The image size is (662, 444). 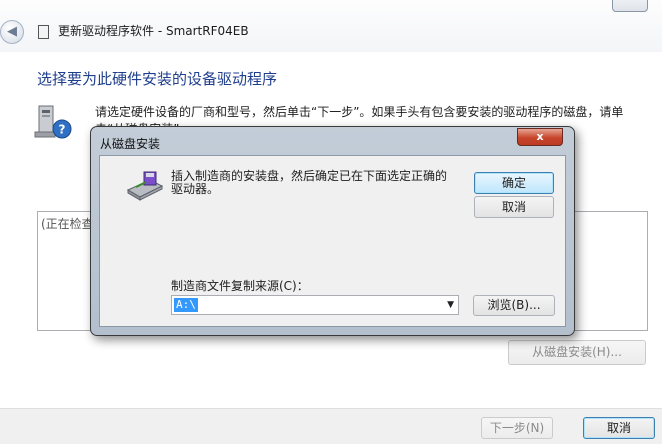 I want to click on back-arrow-icon: ◀, so click(x=12, y=32).